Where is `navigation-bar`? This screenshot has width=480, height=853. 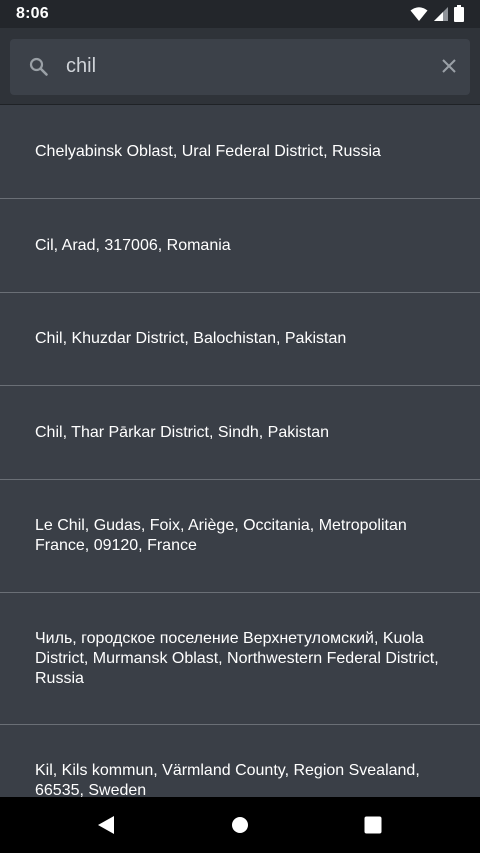 navigation-bar is located at coordinates (240, 825).